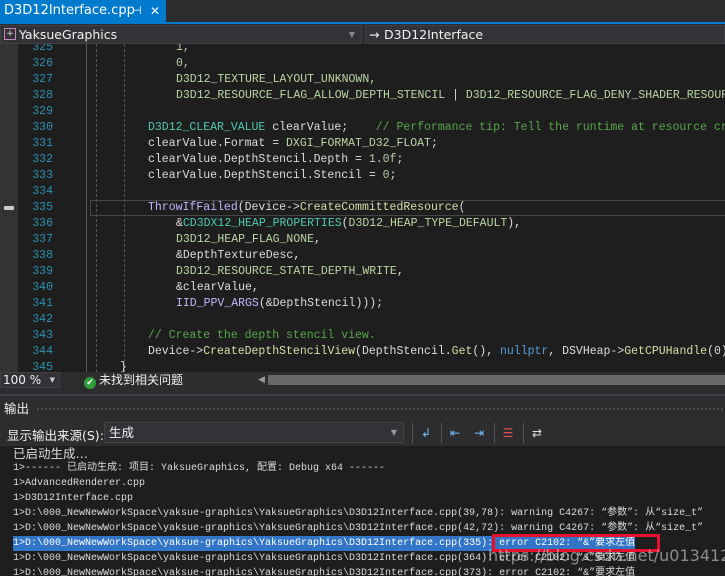 The height and width of the screenshot is (576, 725). I want to click on code-token: 0, so click(386, 175).